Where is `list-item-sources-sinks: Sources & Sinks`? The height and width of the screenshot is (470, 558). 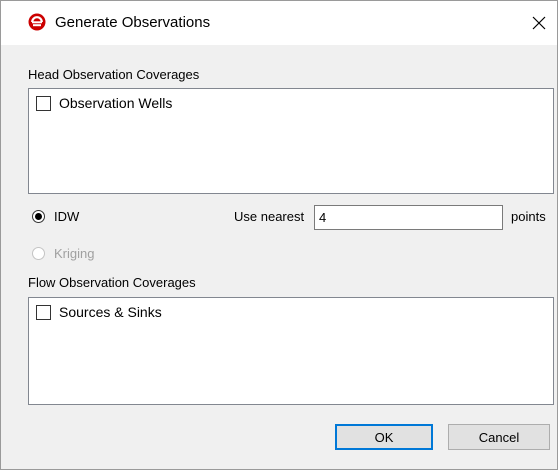
list-item-sources-sinks: Sources & Sinks is located at coordinates (99, 312).